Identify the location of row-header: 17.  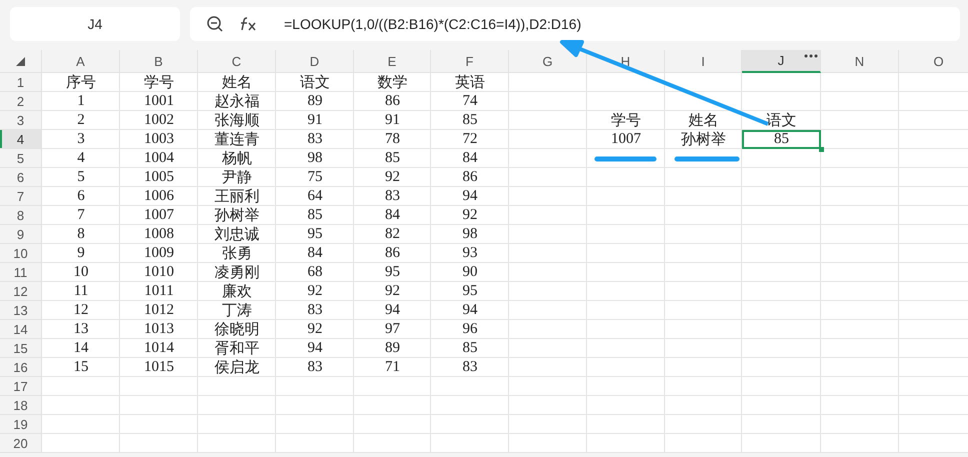
(21, 386).